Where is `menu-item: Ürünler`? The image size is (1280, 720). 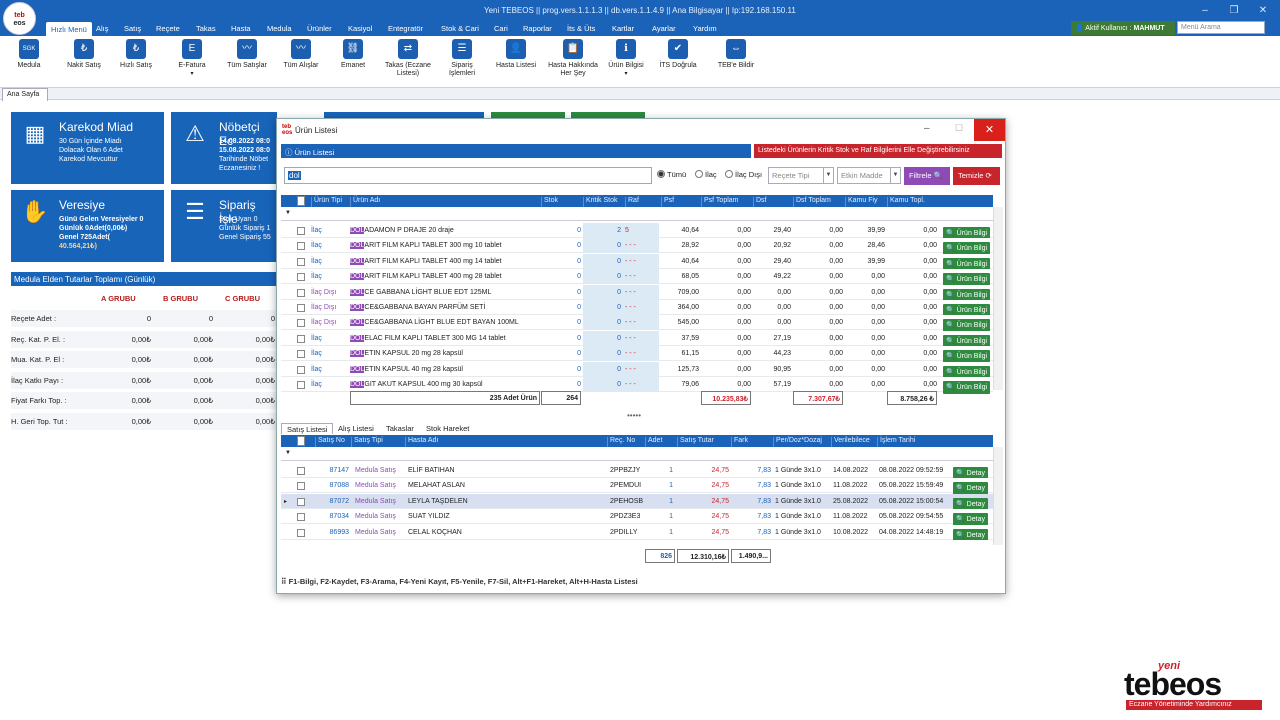
menu-item: Ürünler is located at coordinates (319, 28).